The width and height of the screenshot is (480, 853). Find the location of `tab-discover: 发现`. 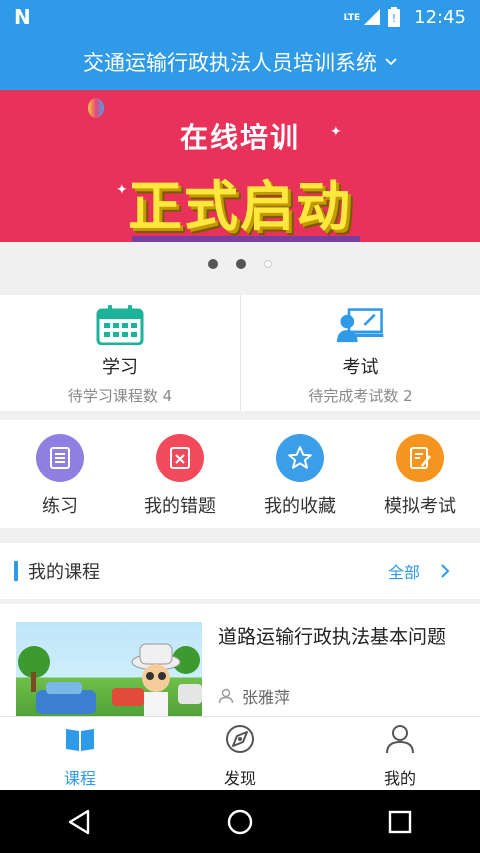

tab-discover: 发现 is located at coordinates (240, 753).